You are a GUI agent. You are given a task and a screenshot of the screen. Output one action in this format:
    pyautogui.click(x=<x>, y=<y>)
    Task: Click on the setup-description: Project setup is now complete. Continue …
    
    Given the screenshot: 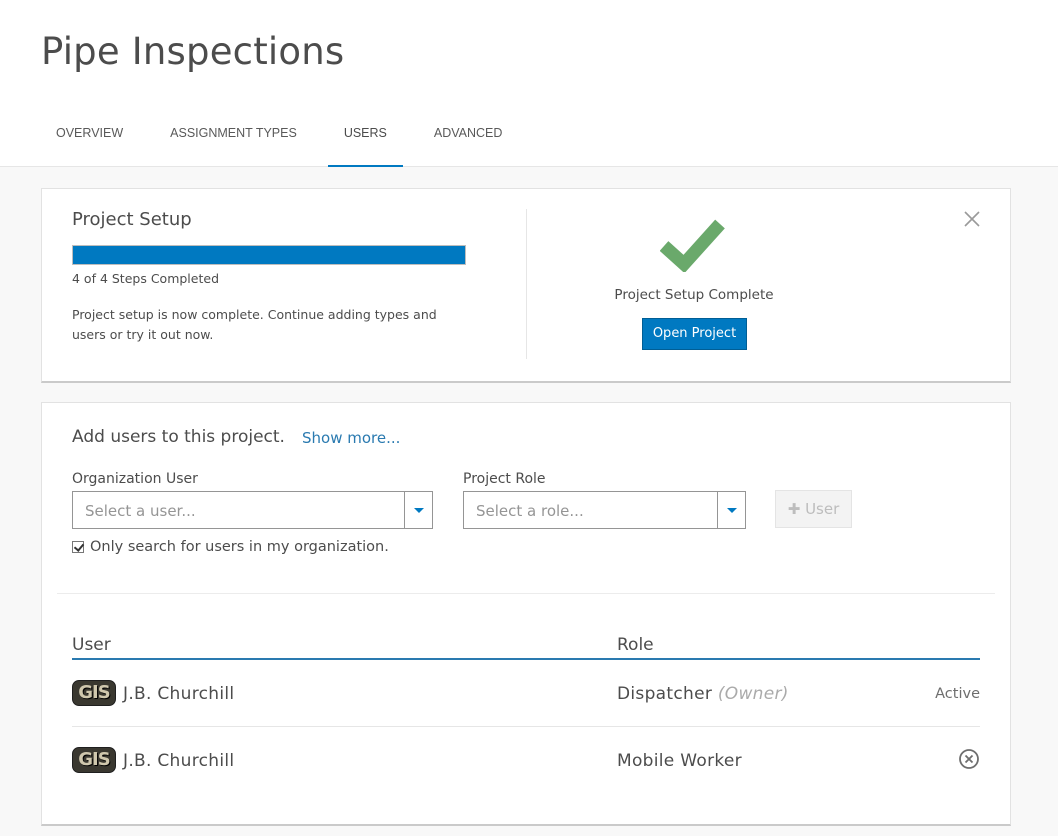 What is the action you would take?
    pyautogui.click(x=254, y=324)
    